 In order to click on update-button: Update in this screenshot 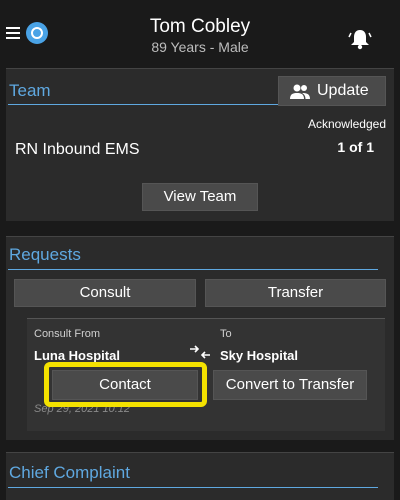, I will do `click(332, 91)`.